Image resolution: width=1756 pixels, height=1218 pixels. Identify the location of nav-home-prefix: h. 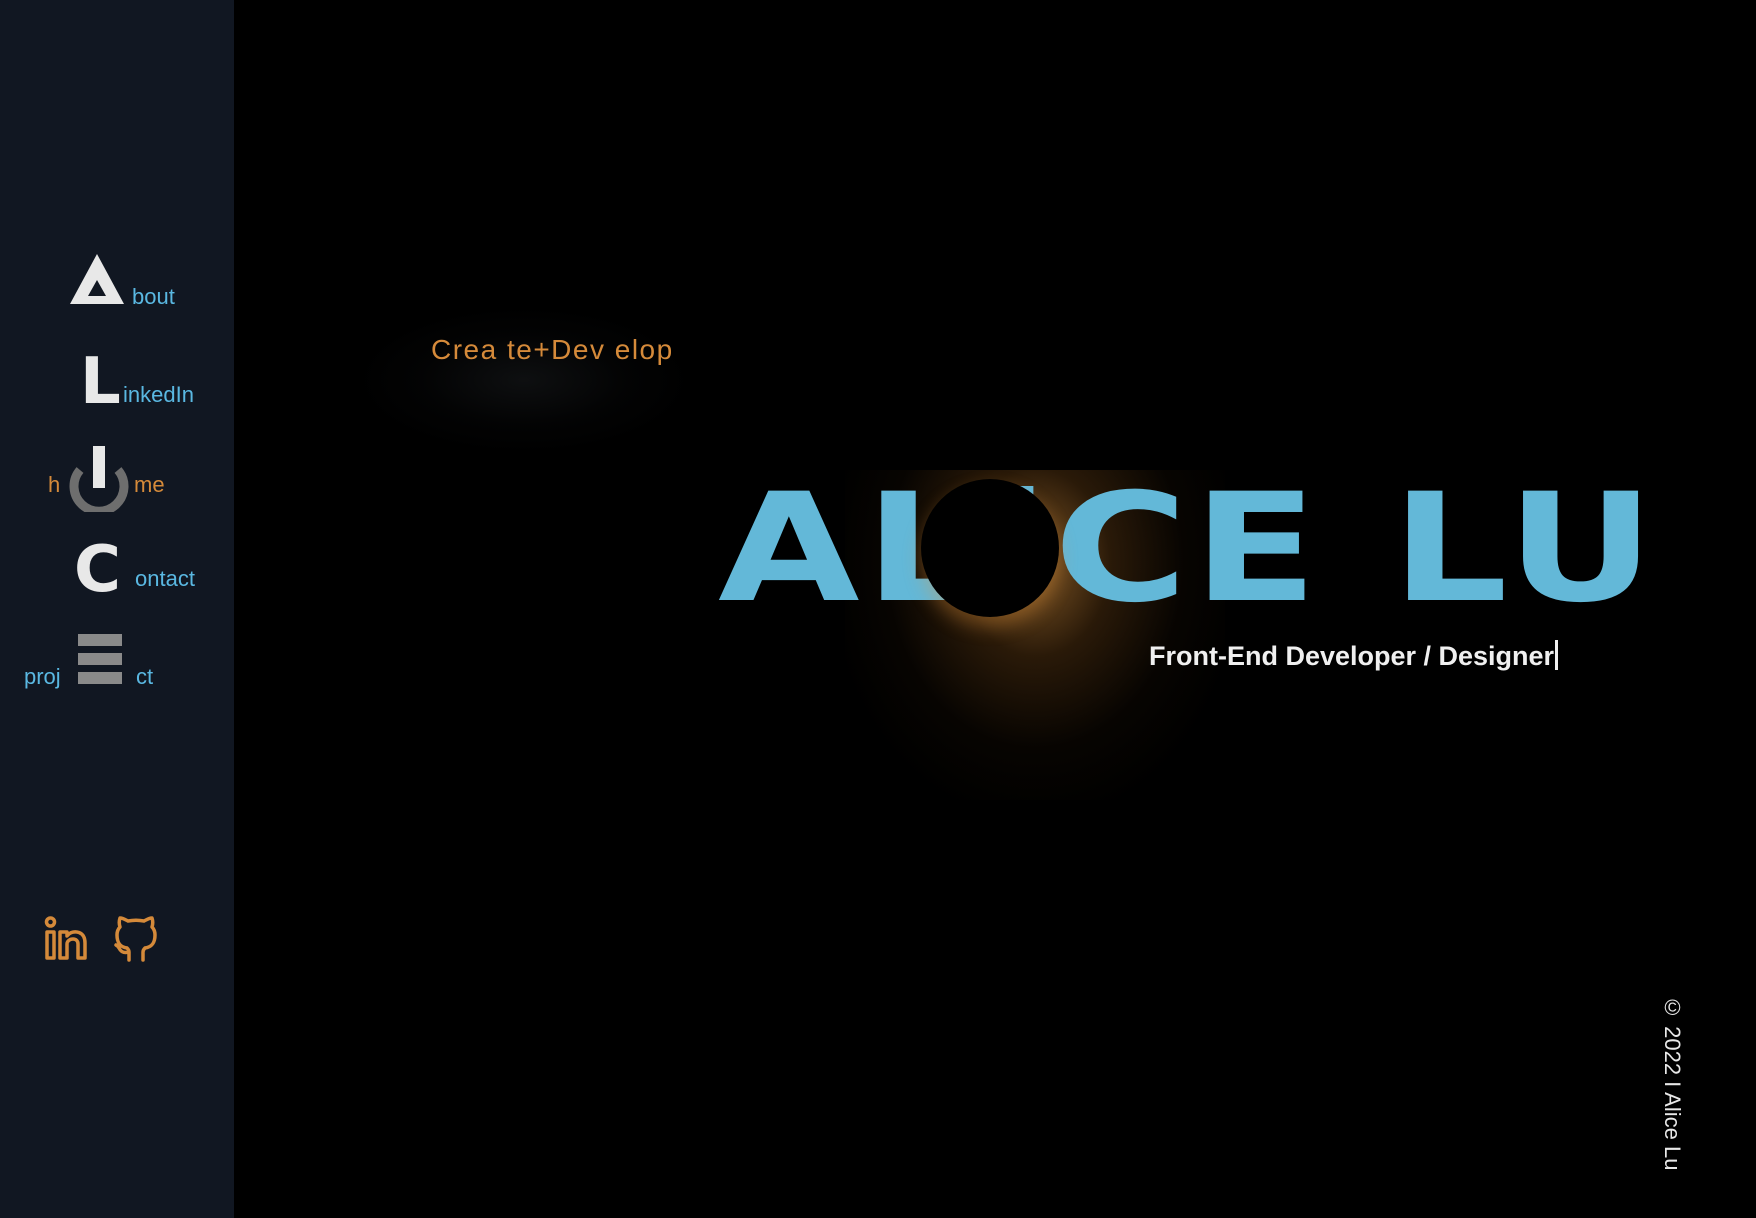
(54, 484).